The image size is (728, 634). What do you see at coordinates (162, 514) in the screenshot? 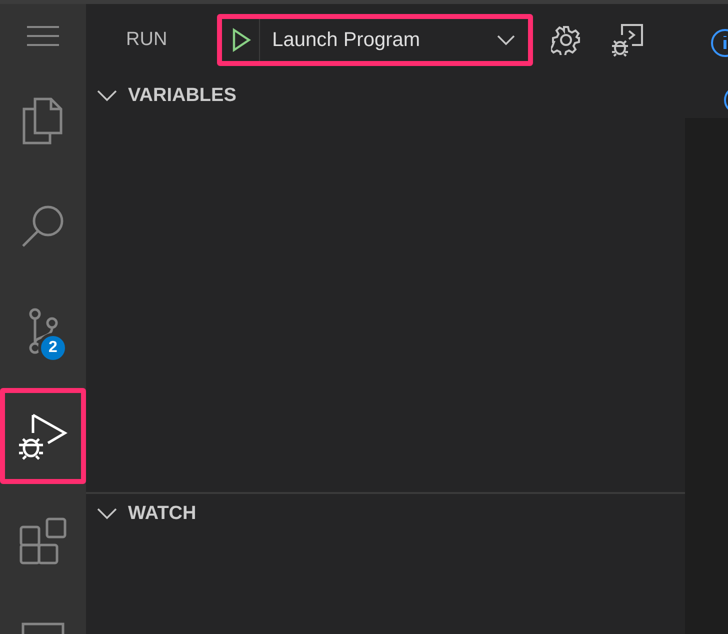
I see `section-title: WATCH` at bounding box center [162, 514].